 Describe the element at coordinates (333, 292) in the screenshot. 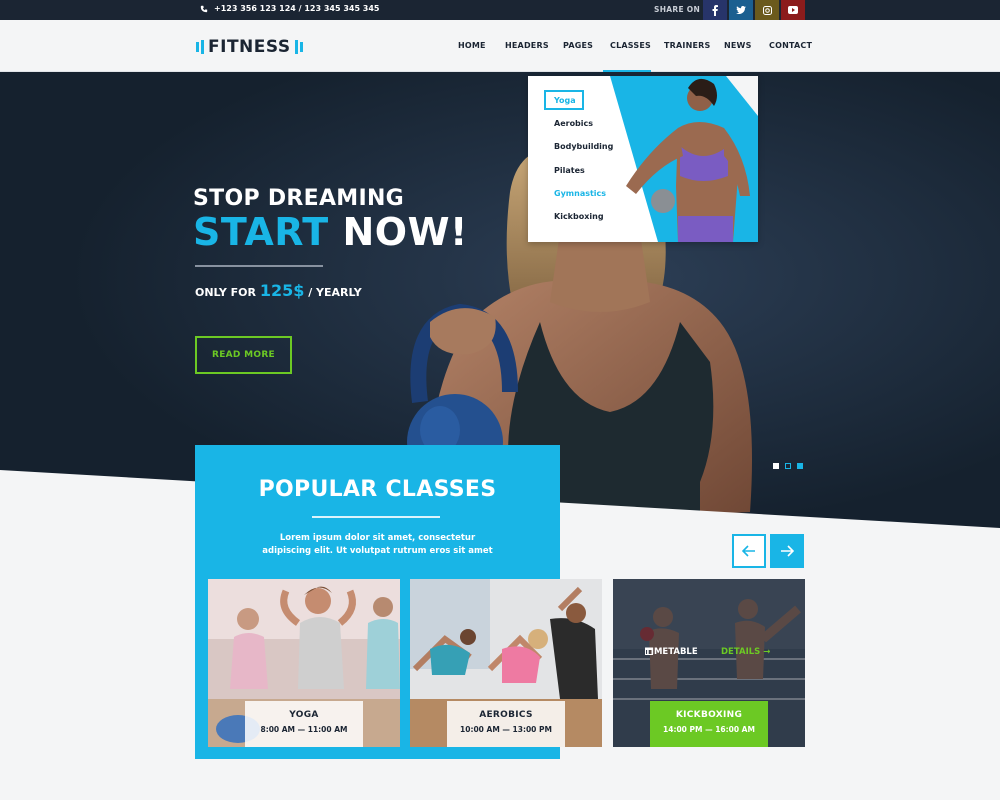

I see `price-suffix: / YEARLY` at that location.